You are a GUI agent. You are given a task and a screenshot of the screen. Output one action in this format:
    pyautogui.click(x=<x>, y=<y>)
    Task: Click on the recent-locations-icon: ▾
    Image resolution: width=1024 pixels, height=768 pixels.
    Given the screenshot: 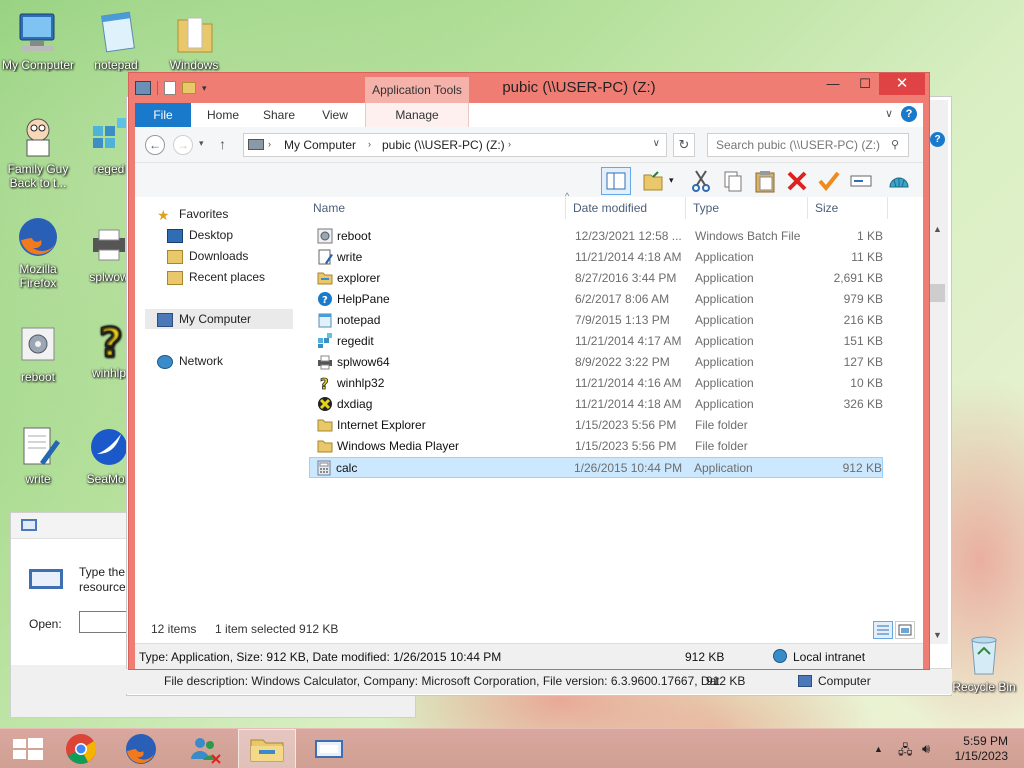 What is the action you would take?
    pyautogui.click(x=201, y=143)
    